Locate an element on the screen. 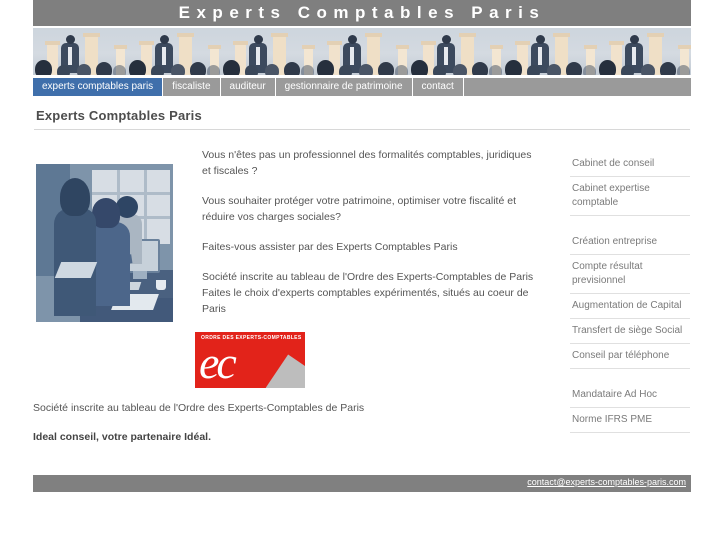  nav-item-experts-comptables-paris: experts comptables paris is located at coordinates (98, 87).